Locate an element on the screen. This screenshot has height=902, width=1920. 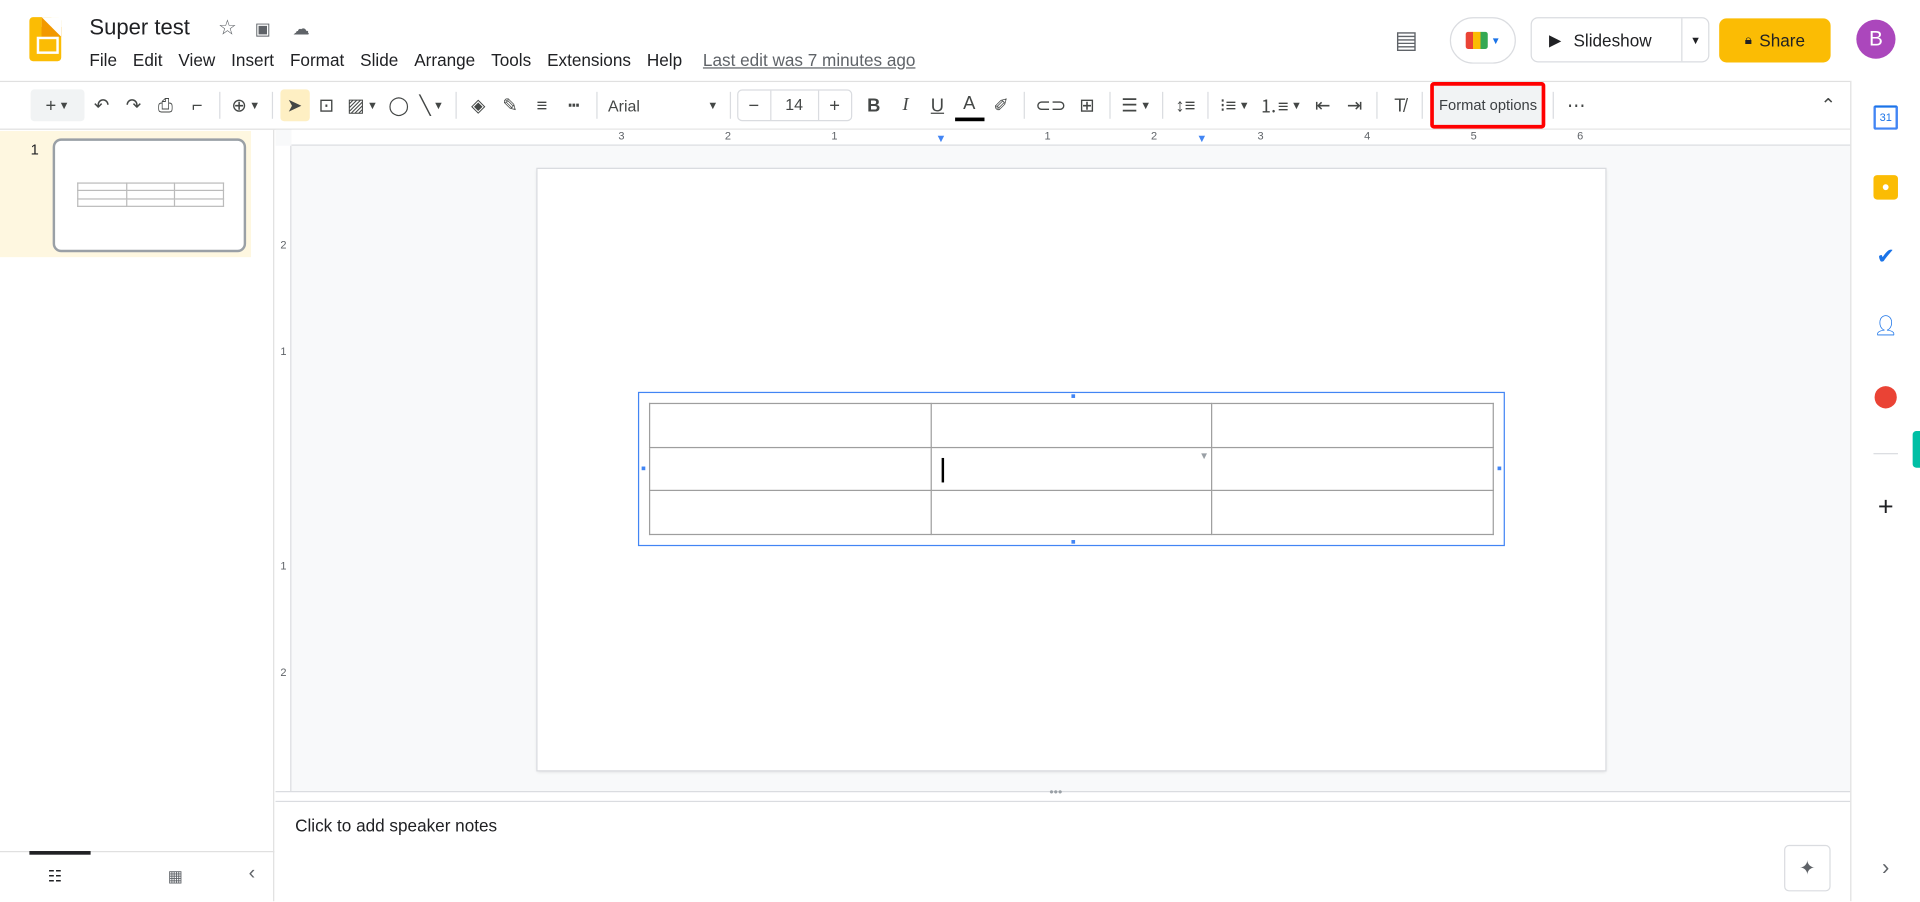
numbered-list-button: ⒈≡ ▼ is located at coordinates (1281, 105).